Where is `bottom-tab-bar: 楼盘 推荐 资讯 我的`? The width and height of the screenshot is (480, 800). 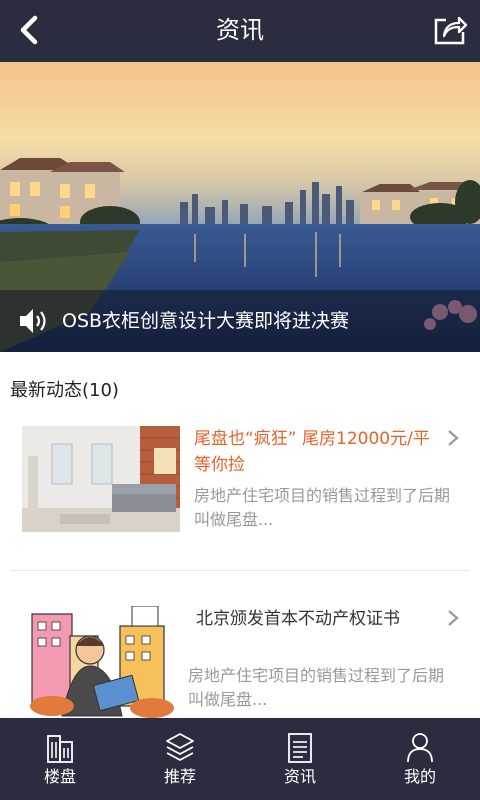
bottom-tab-bar: 楼盘 推荐 资讯 我的 is located at coordinates (240, 759).